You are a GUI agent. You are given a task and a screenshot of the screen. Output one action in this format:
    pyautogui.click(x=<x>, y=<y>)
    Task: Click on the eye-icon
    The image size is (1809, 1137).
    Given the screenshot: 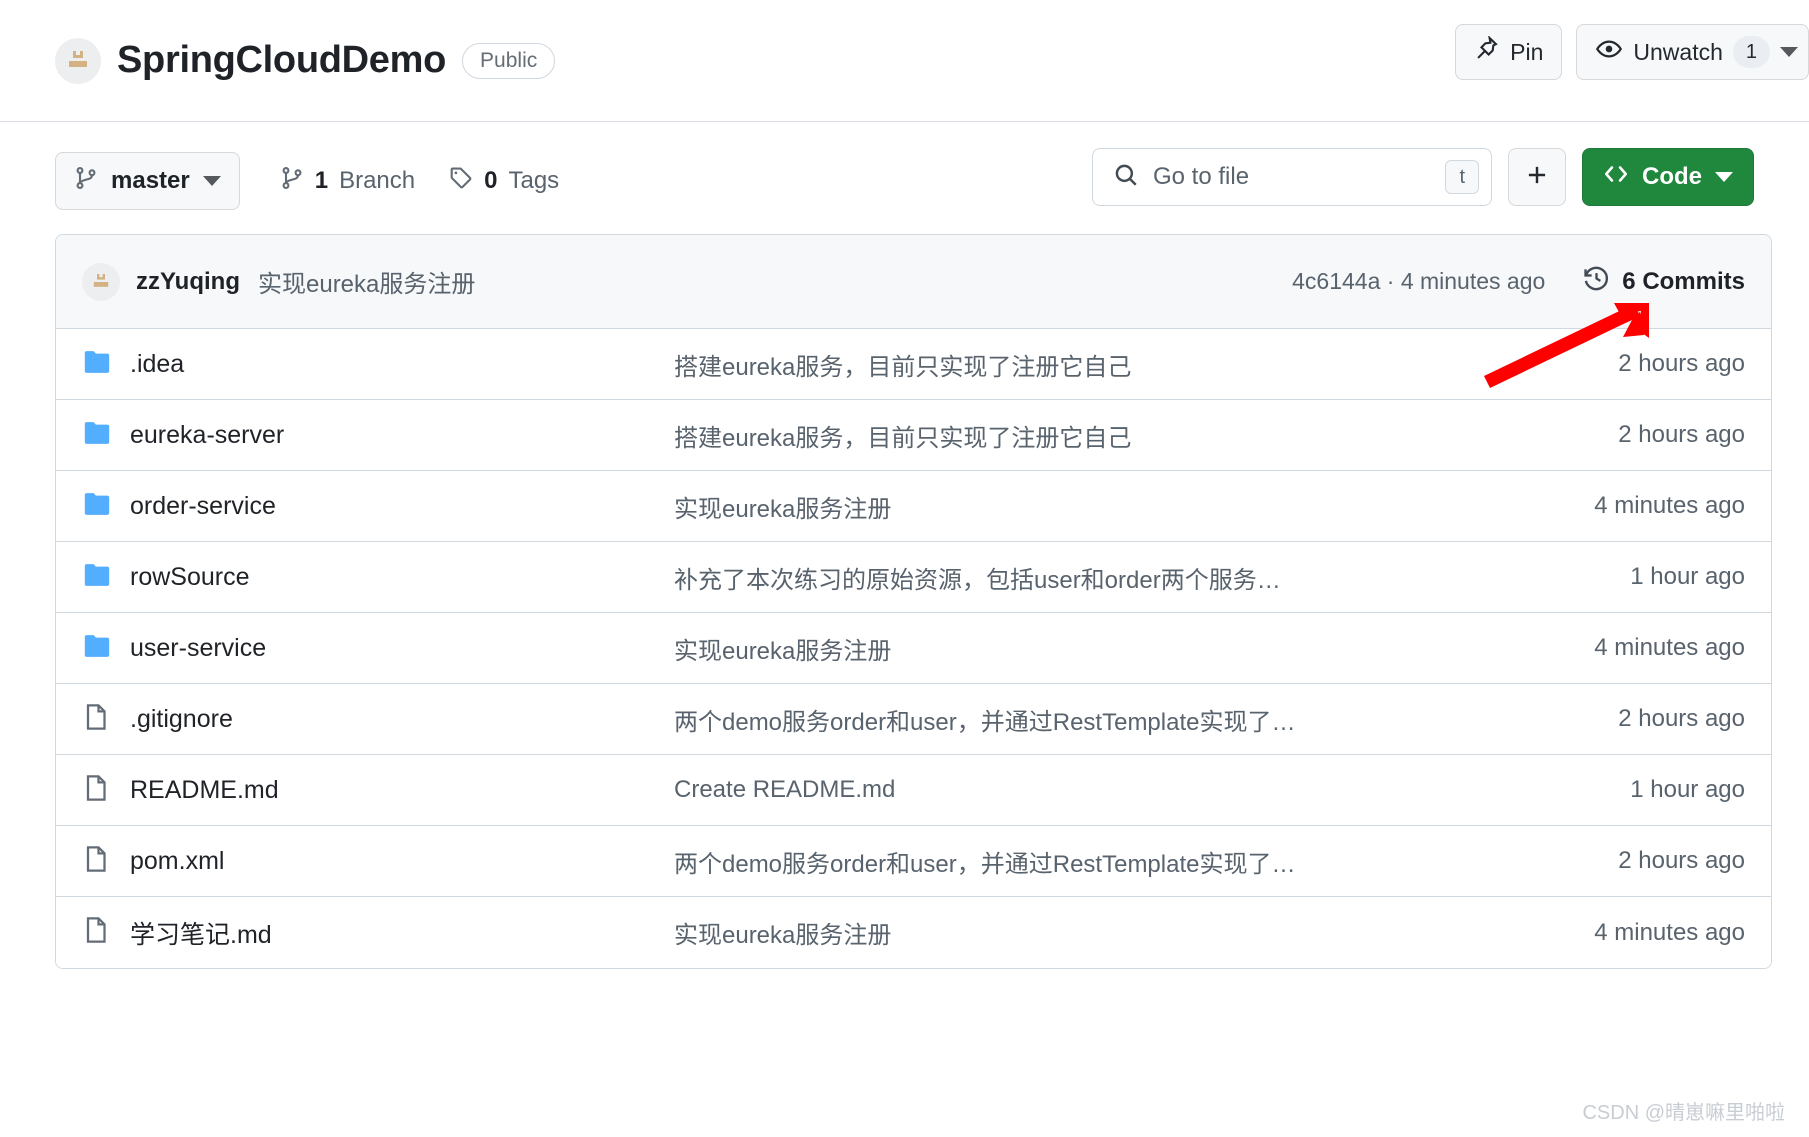 What is the action you would take?
    pyautogui.click(x=1609, y=52)
    